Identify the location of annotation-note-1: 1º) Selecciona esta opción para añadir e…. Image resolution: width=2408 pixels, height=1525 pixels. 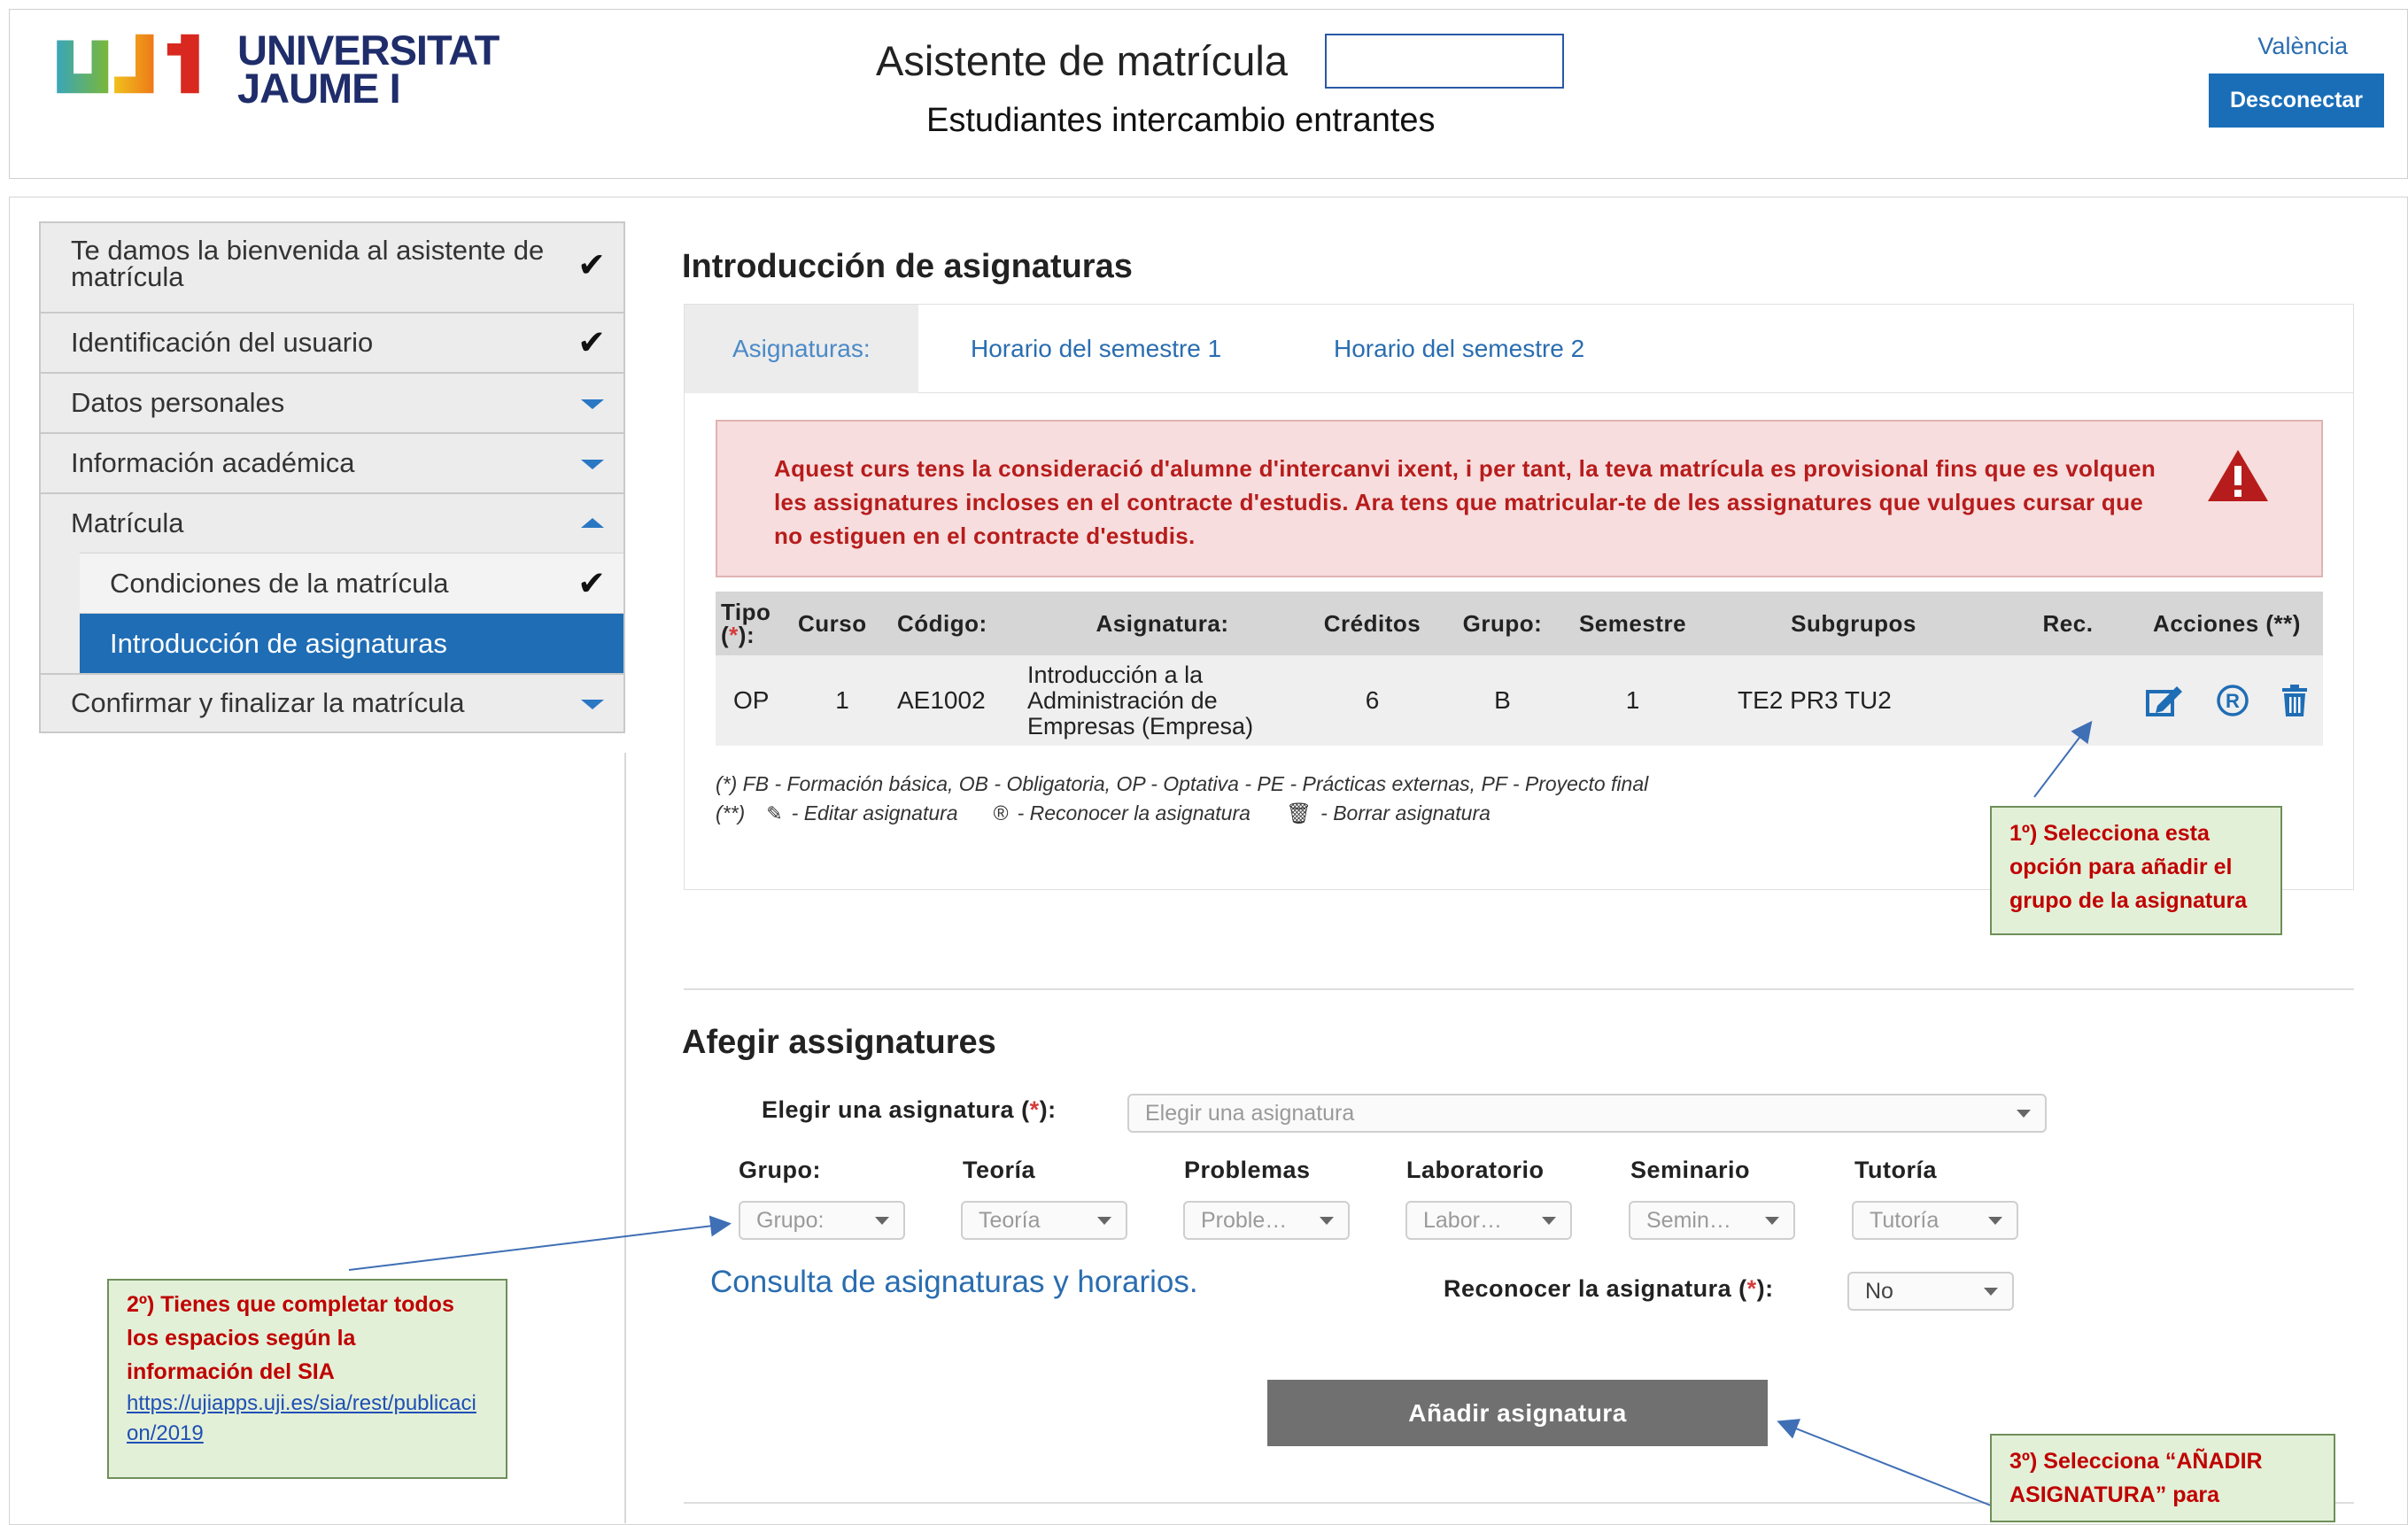
(2136, 870).